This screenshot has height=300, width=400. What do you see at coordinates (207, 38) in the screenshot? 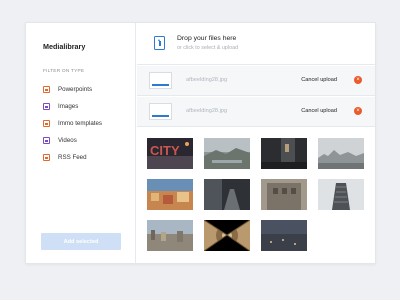
I see `dropzone-title: Drop your files here` at bounding box center [207, 38].